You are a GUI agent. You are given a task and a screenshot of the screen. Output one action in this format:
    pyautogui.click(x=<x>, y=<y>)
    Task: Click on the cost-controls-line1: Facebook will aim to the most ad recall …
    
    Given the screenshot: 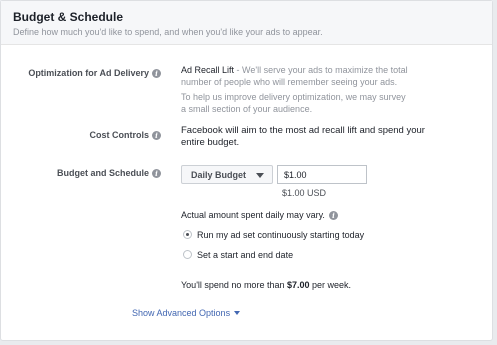 What is the action you would take?
    pyautogui.click(x=303, y=130)
    